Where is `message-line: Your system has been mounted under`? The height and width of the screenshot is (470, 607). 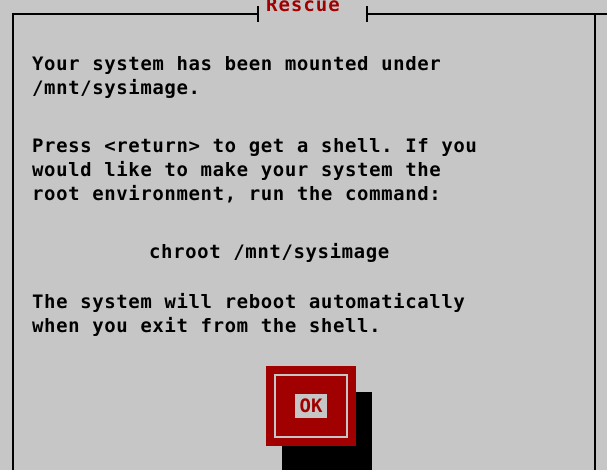
message-line: Your system has been mounted under is located at coordinates (237, 64).